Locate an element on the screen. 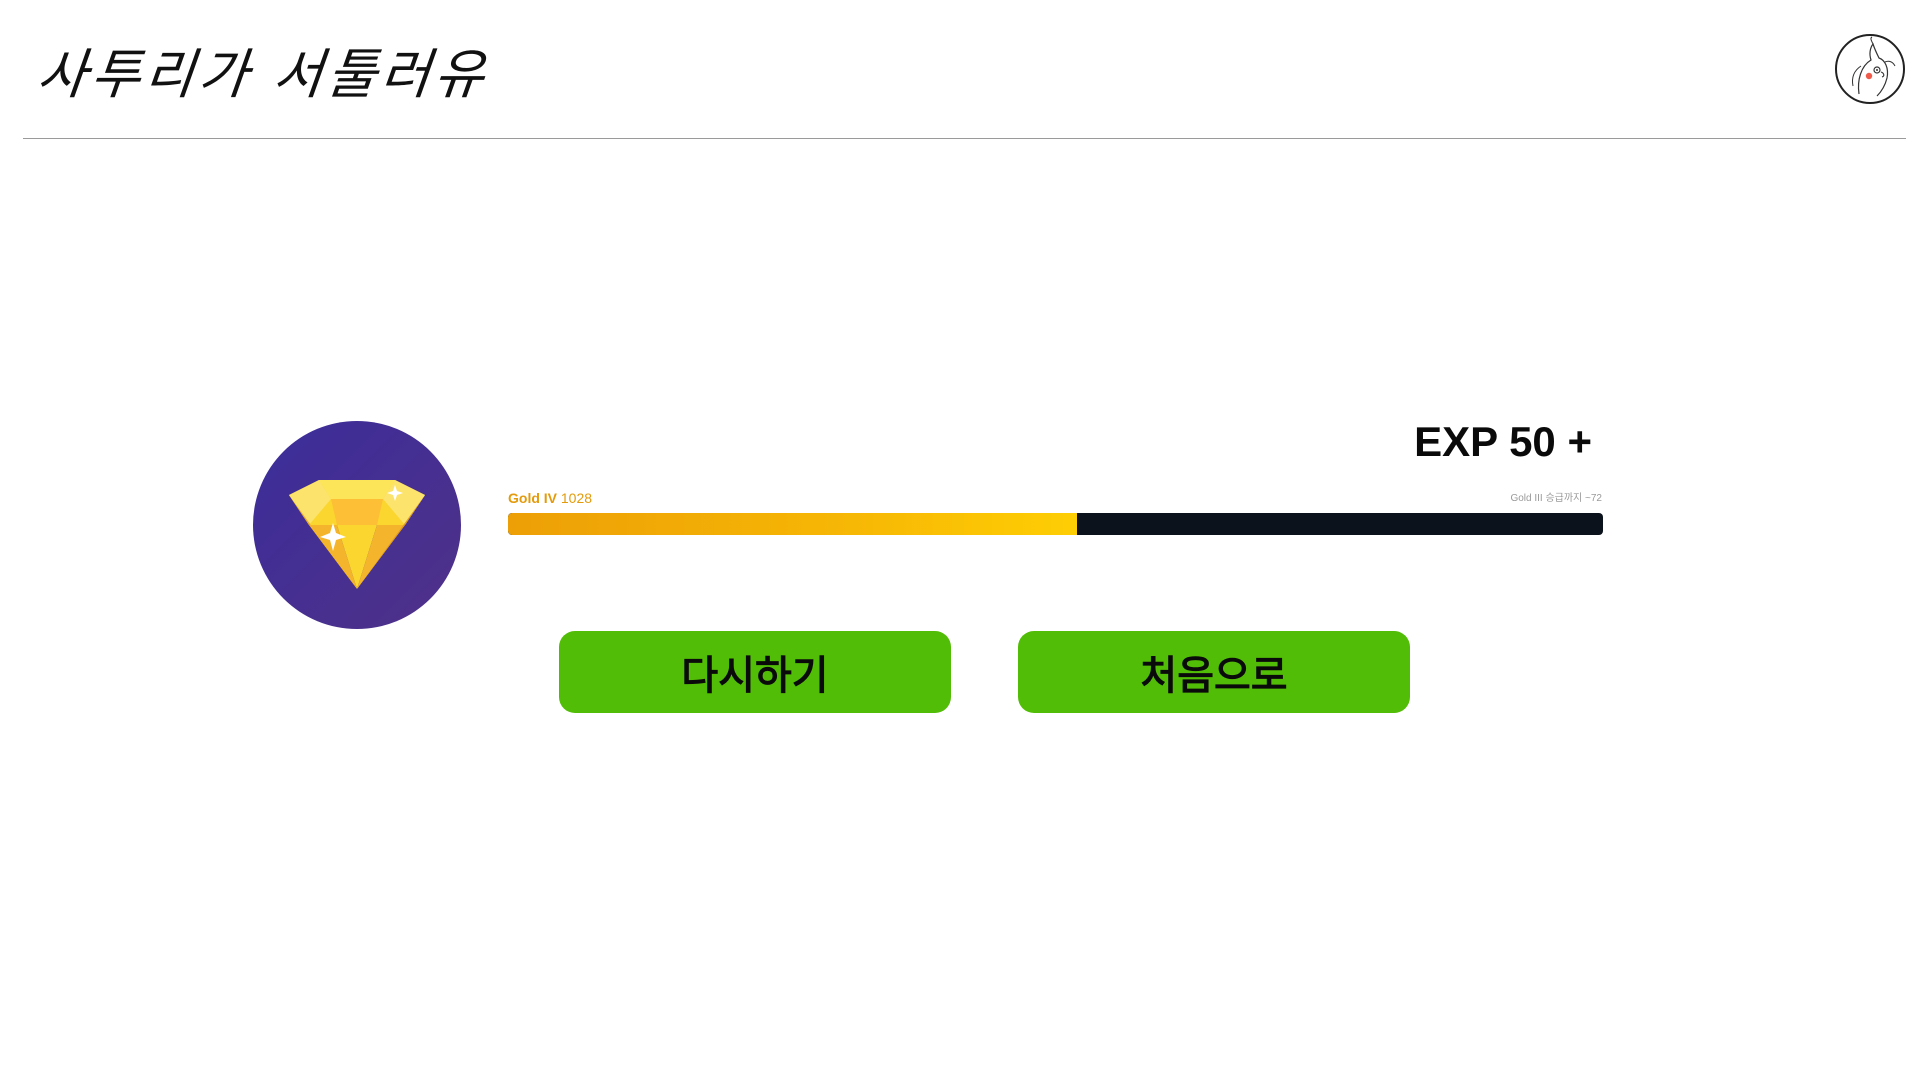 The height and width of the screenshot is (1080, 1920). tier-name: Gold IV is located at coordinates (532, 498).